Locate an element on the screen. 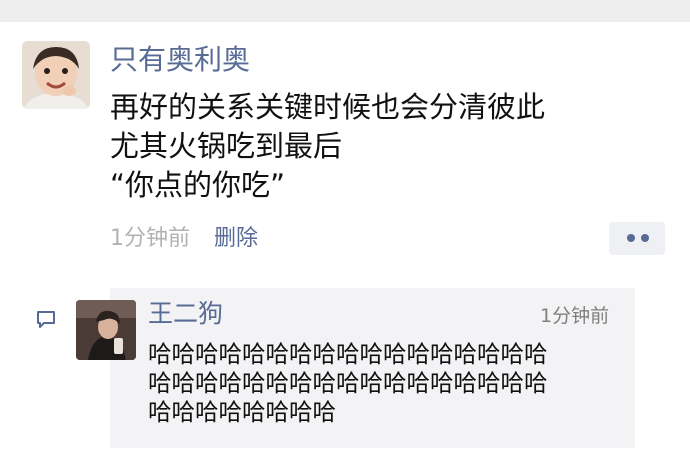 The height and width of the screenshot is (476, 690). top-separator is located at coordinates (345, 11).